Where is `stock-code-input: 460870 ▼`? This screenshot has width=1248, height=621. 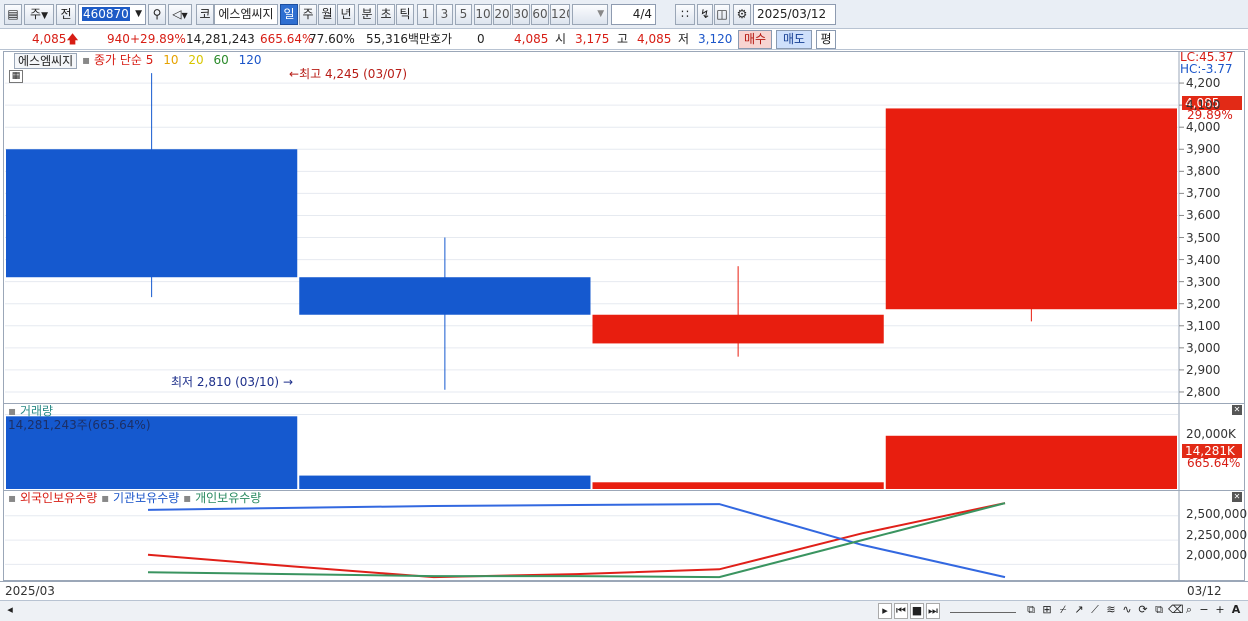 stock-code-input: 460870 ▼ is located at coordinates (112, 14).